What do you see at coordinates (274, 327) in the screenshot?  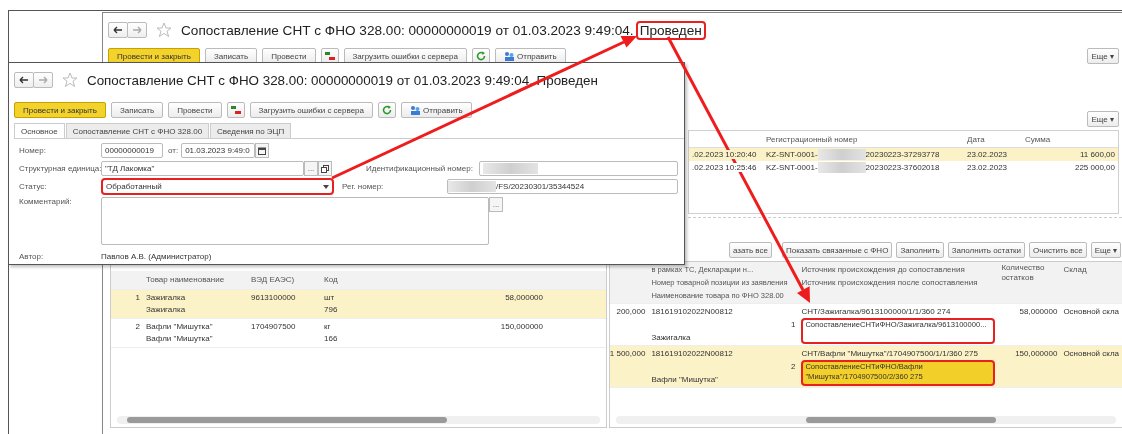 I see `table-cell-text: 1704907500` at bounding box center [274, 327].